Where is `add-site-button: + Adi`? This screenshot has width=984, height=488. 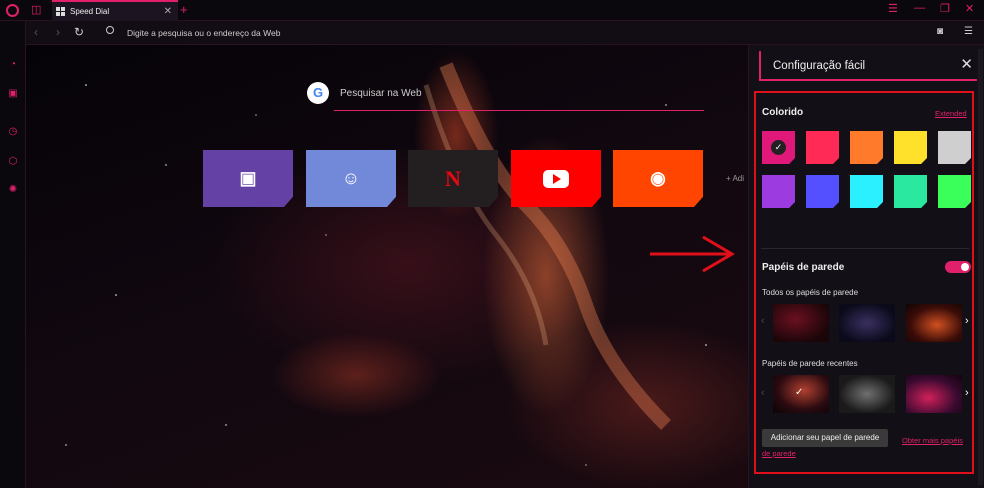
add-site-button: + Adi is located at coordinates (735, 178).